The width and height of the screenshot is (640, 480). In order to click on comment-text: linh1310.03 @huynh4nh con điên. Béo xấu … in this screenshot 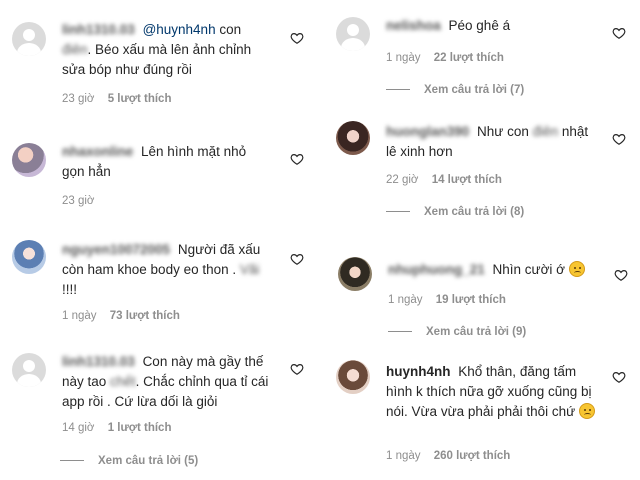, I will do `click(167, 50)`.